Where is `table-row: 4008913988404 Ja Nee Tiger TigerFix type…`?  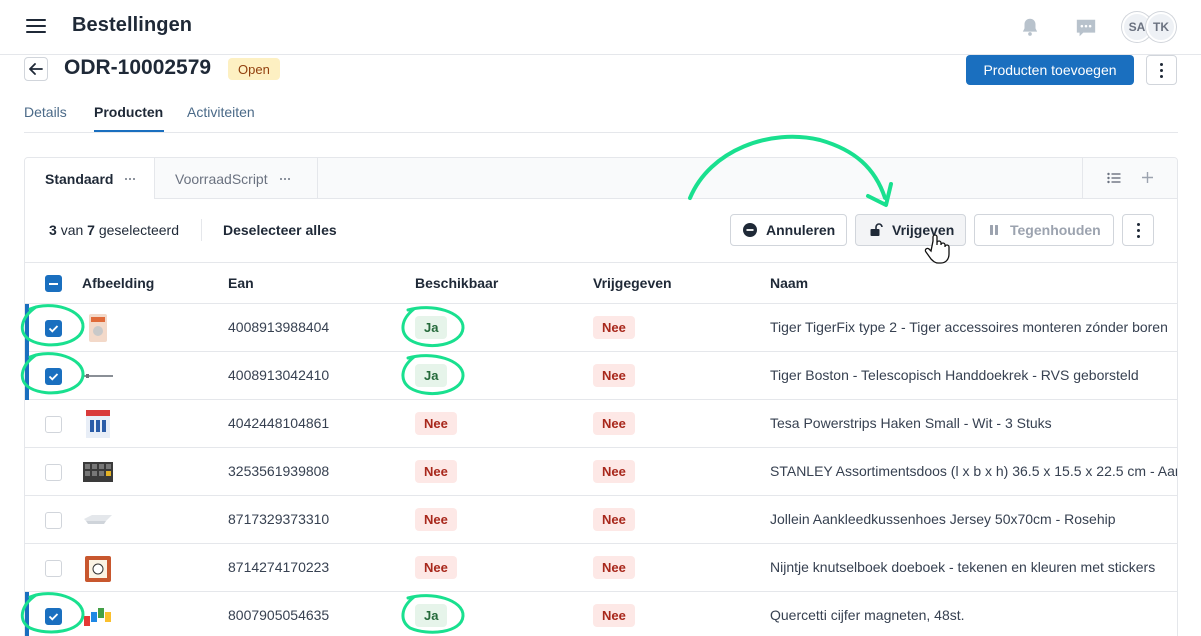 table-row: 4008913988404 Ja Nee Tiger TigerFix type… is located at coordinates (601, 328).